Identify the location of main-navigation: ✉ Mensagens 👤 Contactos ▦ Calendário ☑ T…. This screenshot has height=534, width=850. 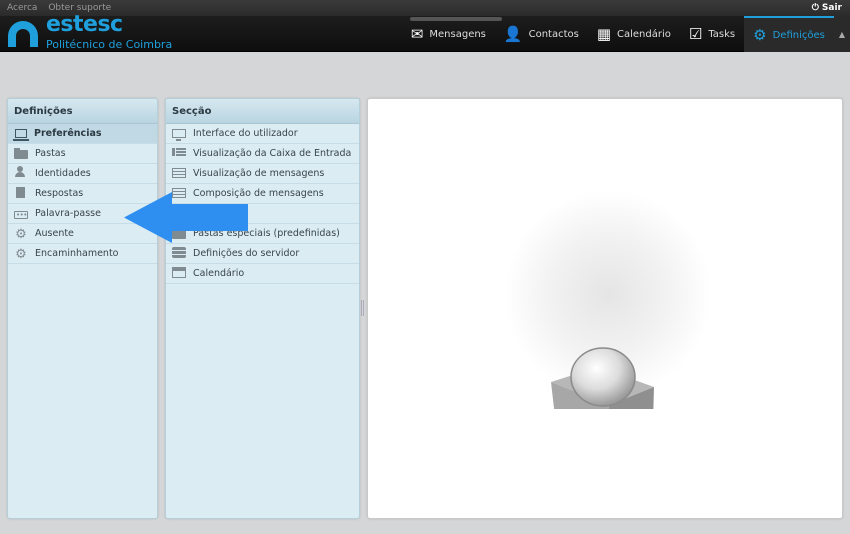
(626, 34).